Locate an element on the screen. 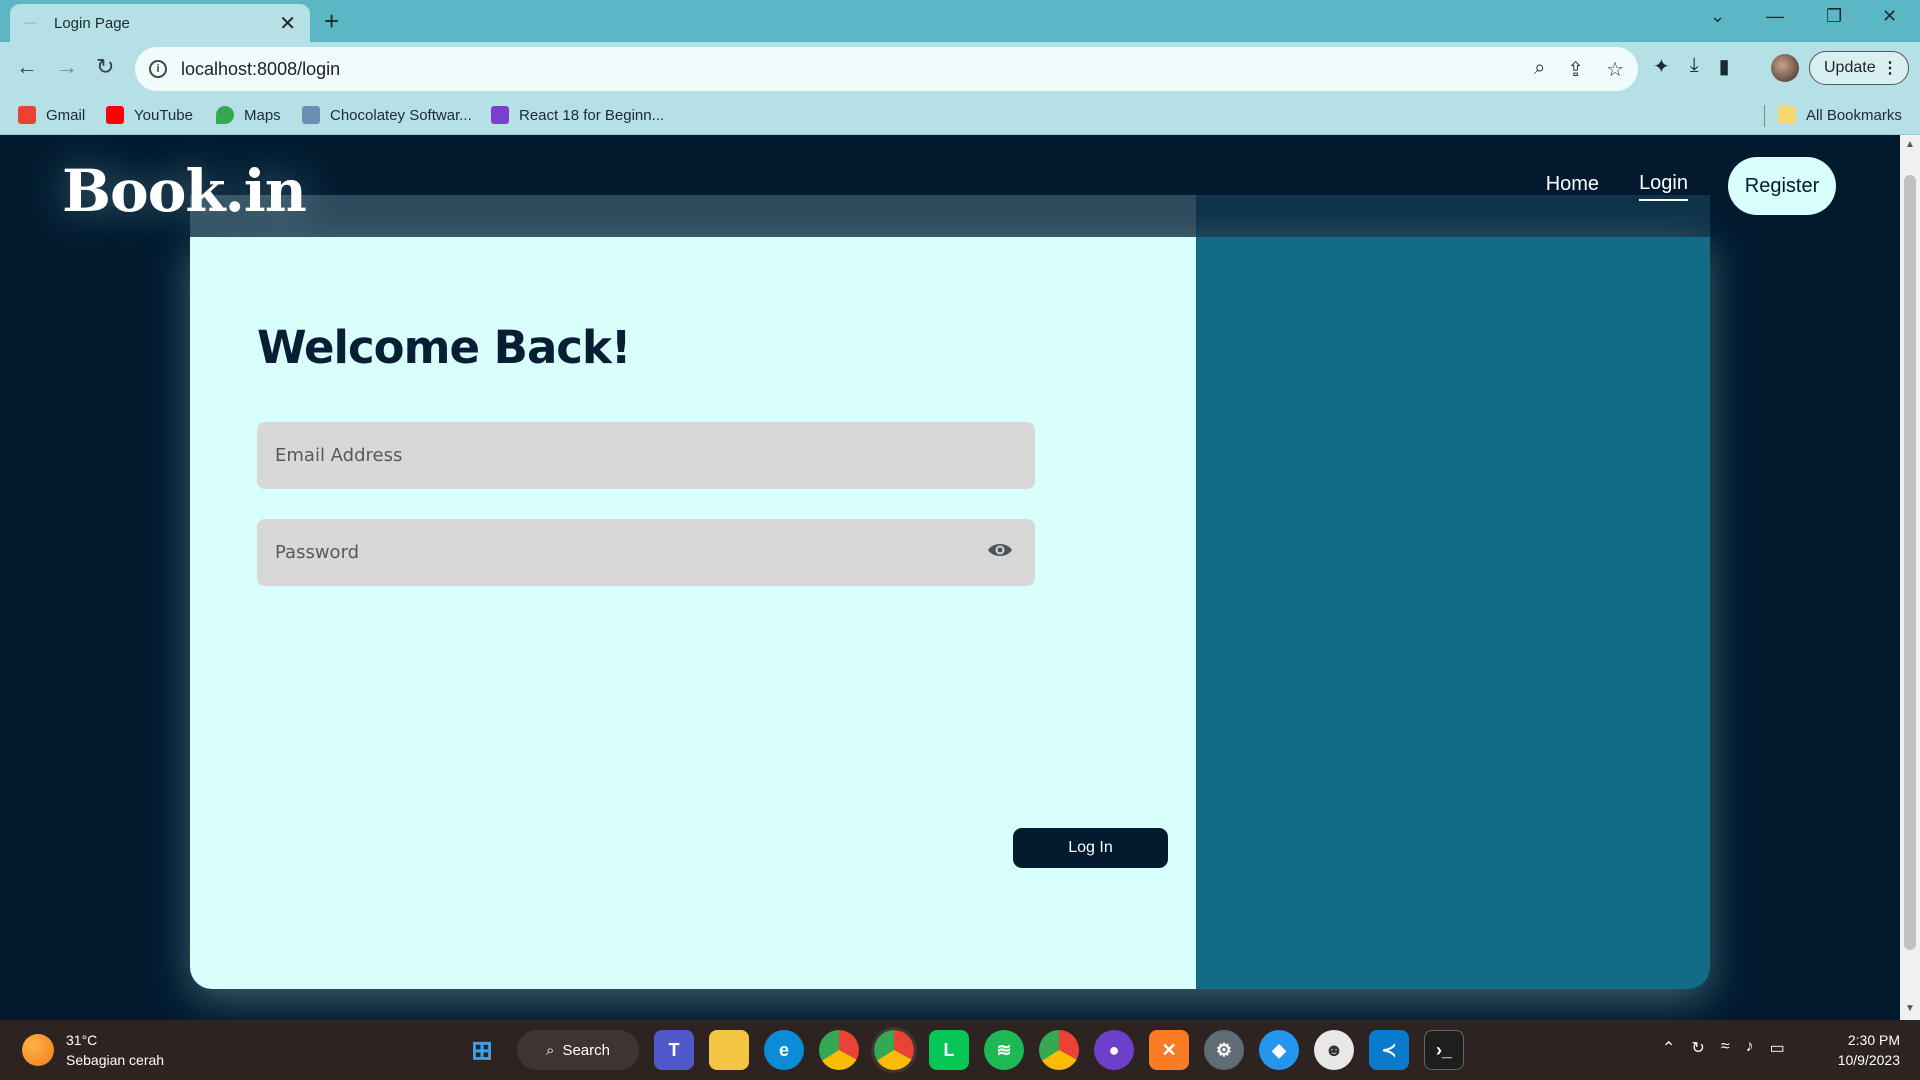 The image size is (1920, 1080). wifi-icon: ≈ is located at coordinates (1725, 1048).